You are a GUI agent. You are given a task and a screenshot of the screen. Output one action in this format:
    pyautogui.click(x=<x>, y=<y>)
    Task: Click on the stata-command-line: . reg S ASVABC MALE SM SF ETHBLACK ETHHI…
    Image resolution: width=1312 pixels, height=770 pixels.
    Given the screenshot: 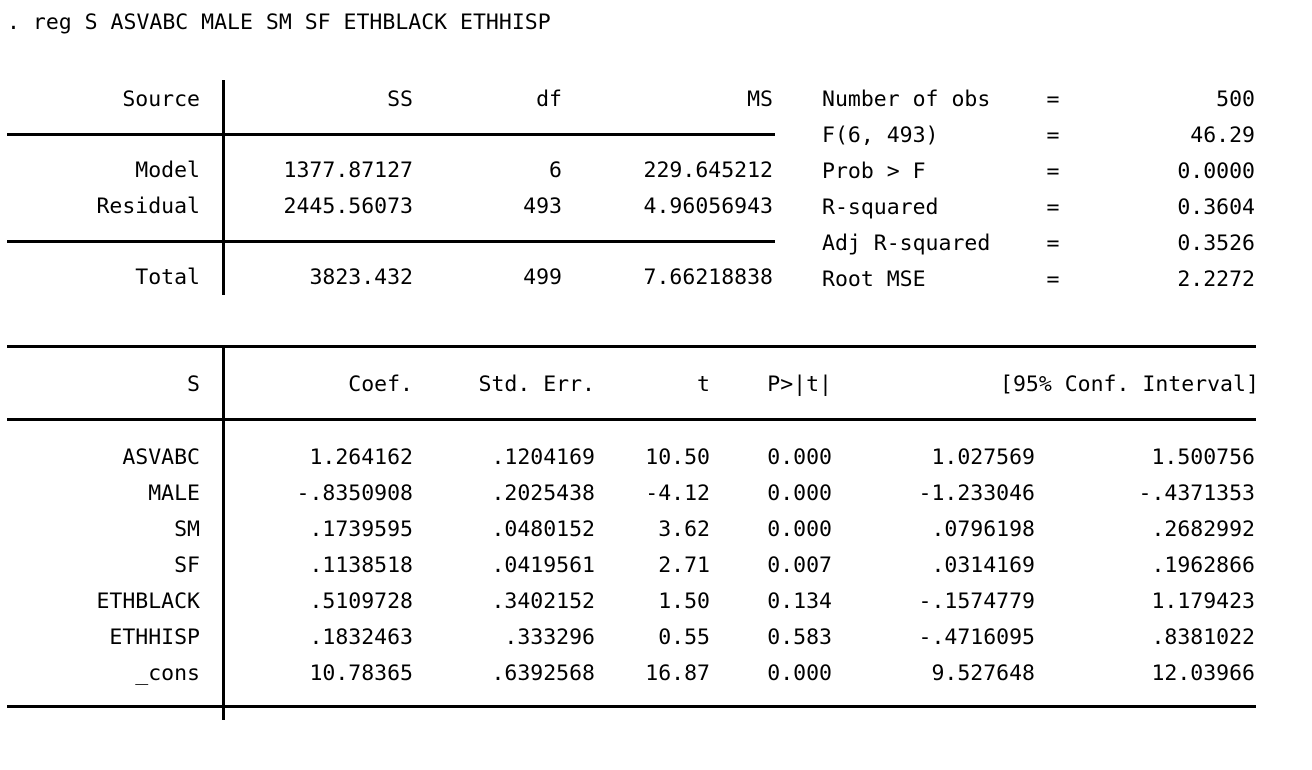 What is the action you would take?
    pyautogui.click(x=279, y=22)
    